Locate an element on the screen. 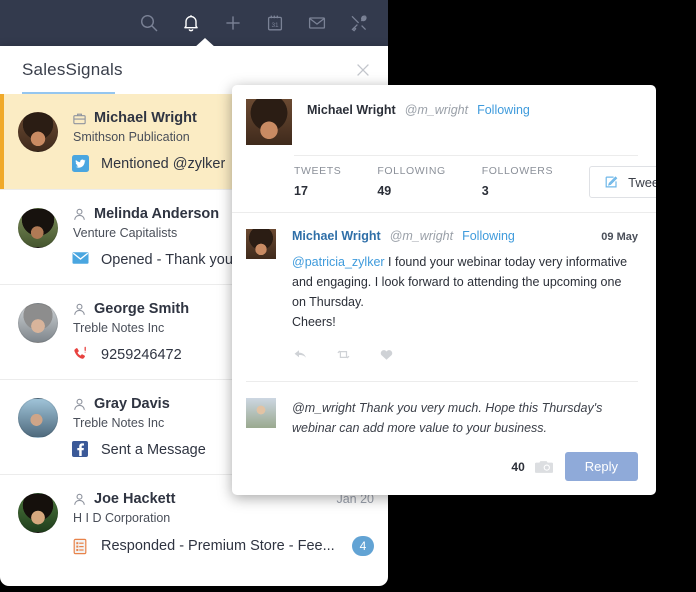 This screenshot has height=592, width=696. character-count: 40 is located at coordinates (518, 466).